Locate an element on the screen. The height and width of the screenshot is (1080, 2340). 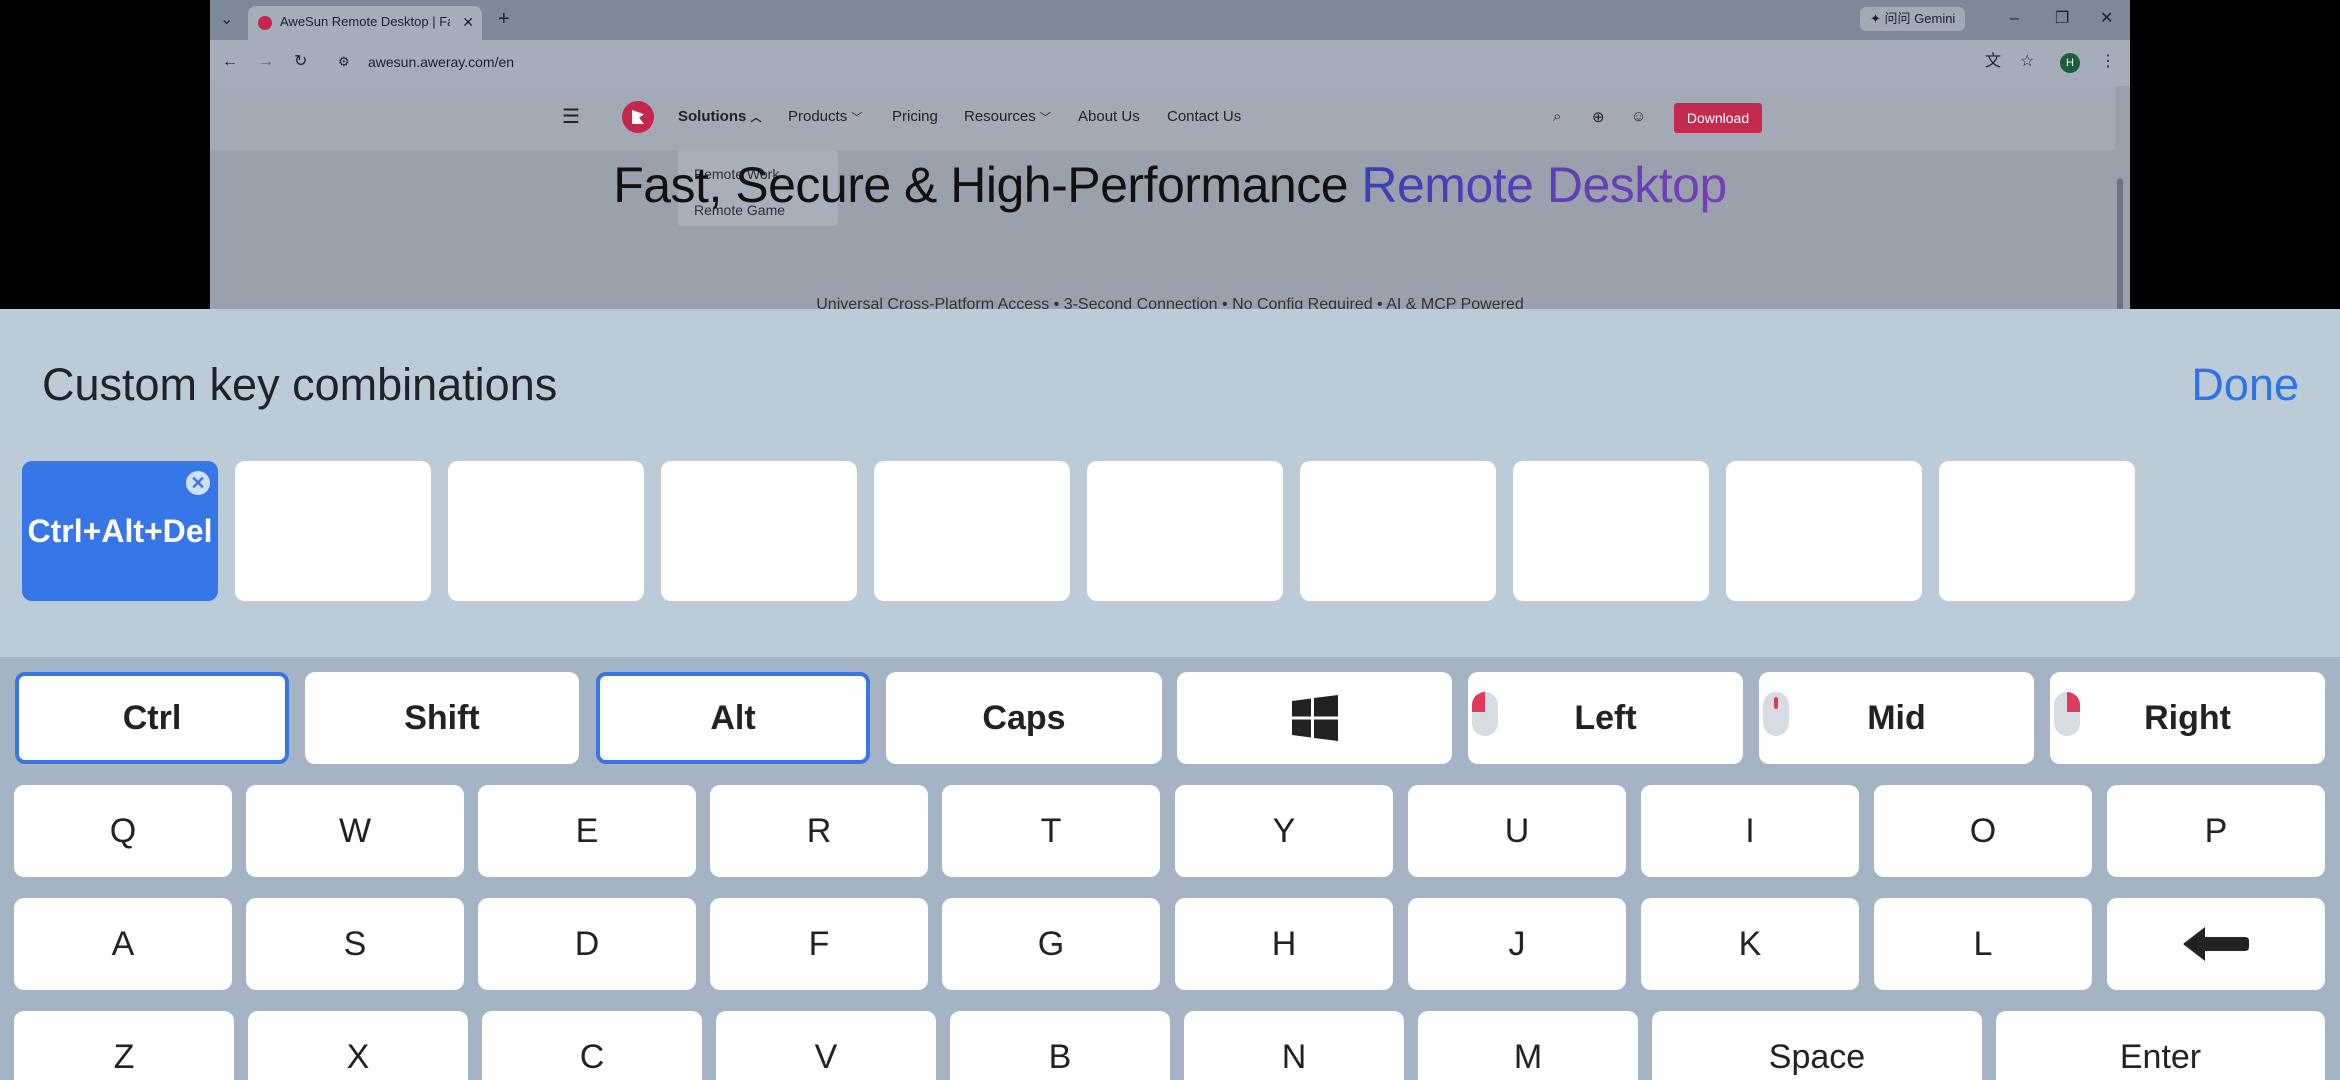
key-q: Q is located at coordinates (123, 831).